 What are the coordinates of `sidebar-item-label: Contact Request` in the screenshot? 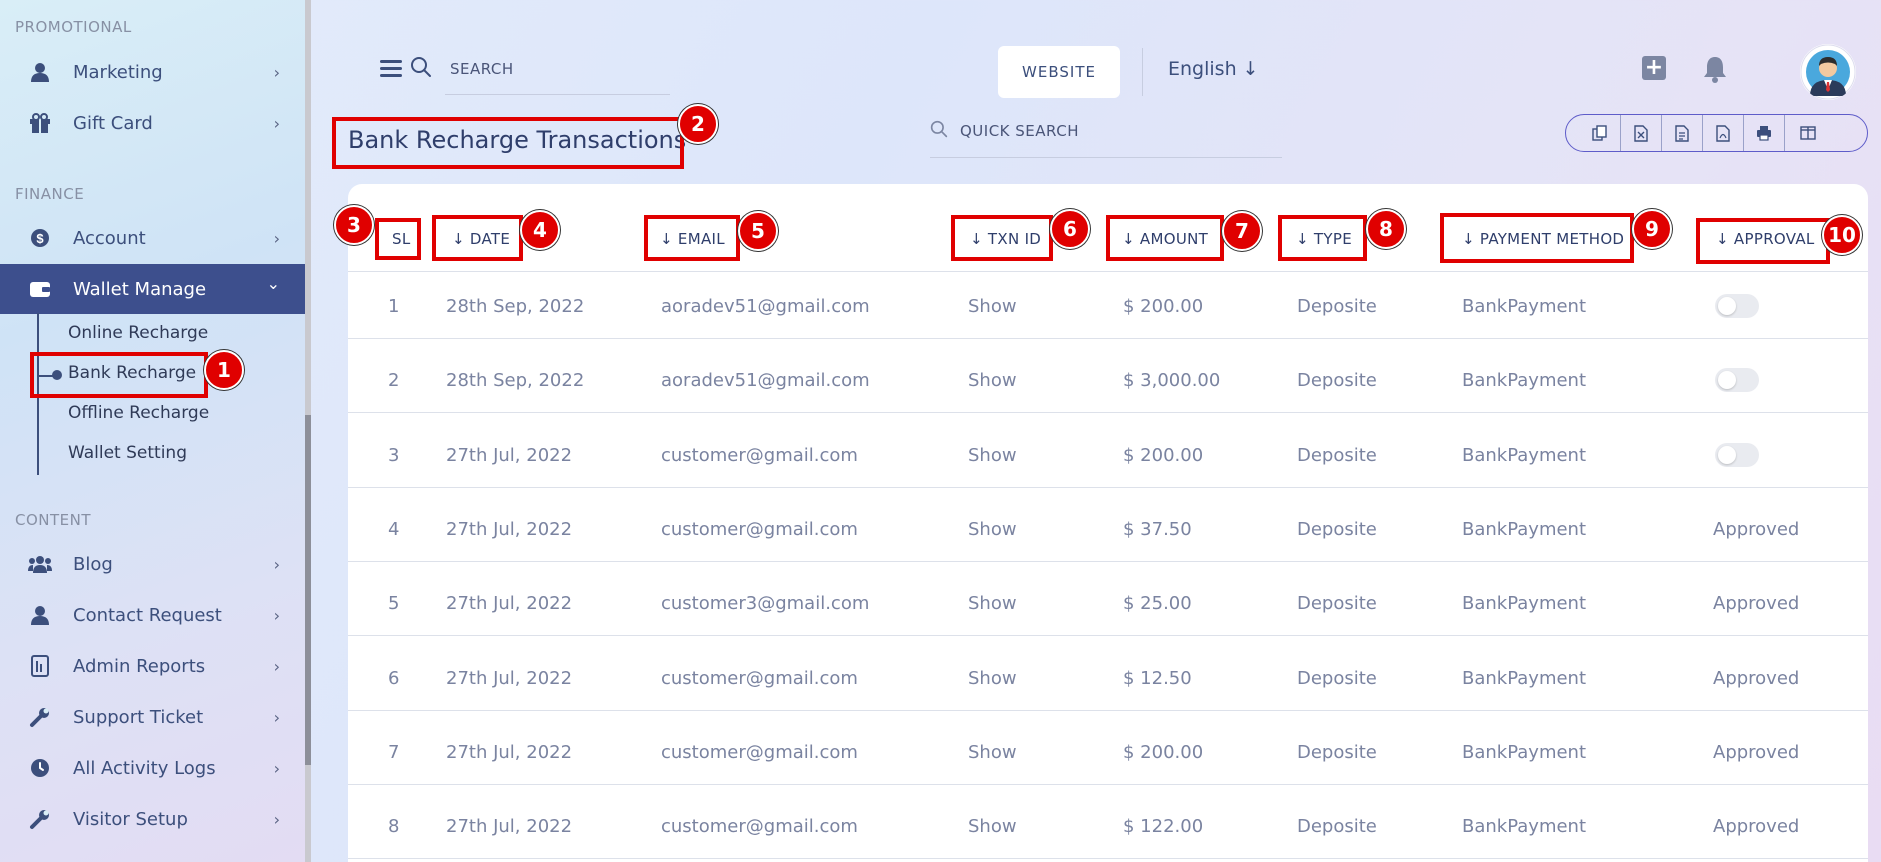 It's located at (147, 615).